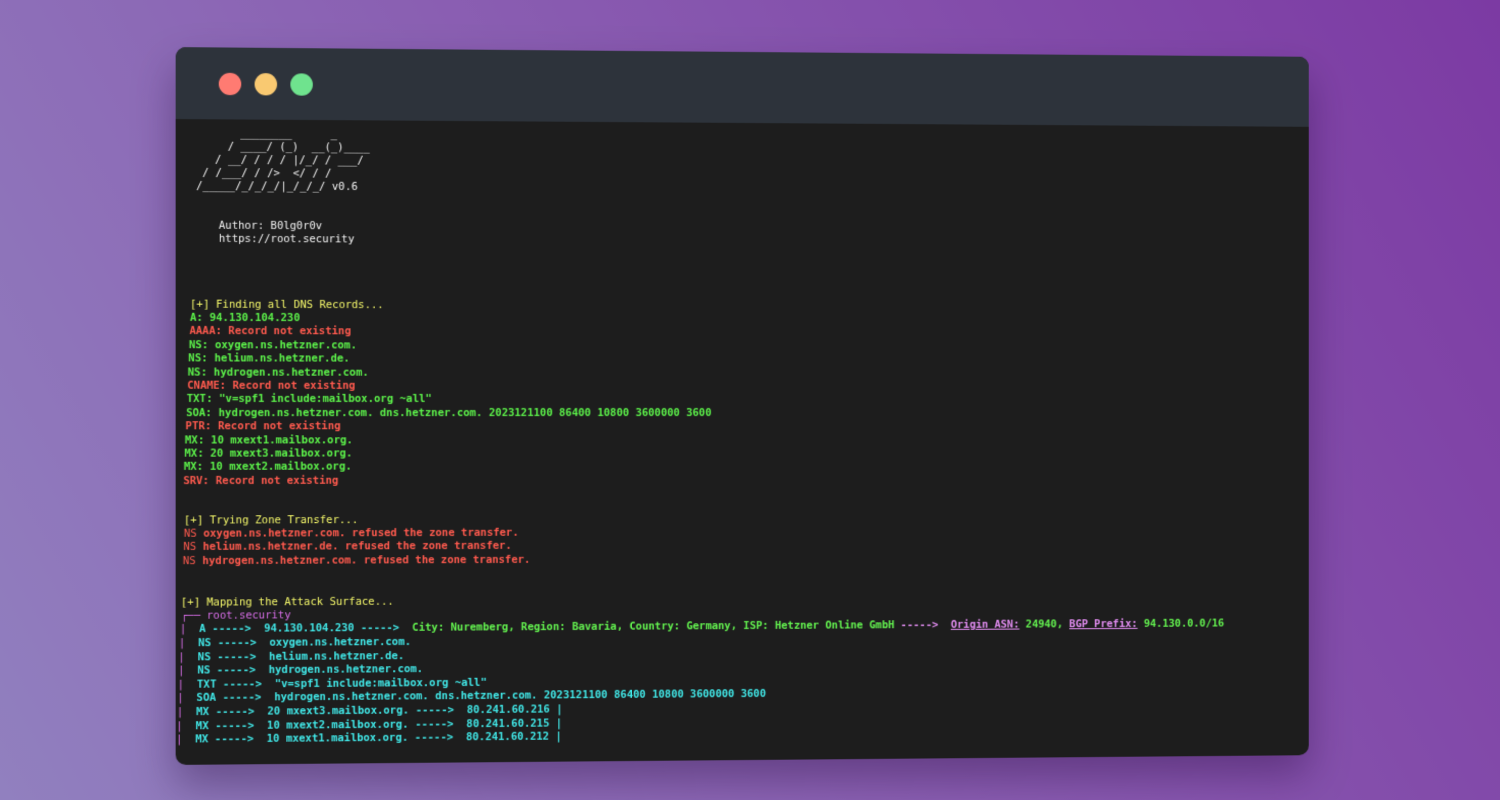 This screenshot has height=800, width=1500. What do you see at coordinates (985, 624) in the screenshot?
I see `asn-label: Origin ASN:` at bounding box center [985, 624].